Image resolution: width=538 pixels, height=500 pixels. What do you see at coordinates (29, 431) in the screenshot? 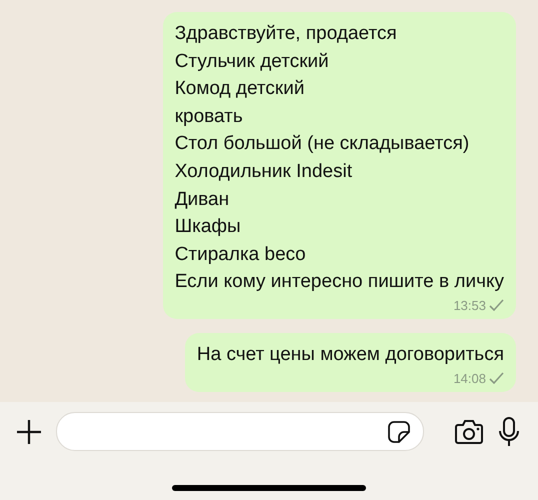
I see `plus-icon` at bounding box center [29, 431].